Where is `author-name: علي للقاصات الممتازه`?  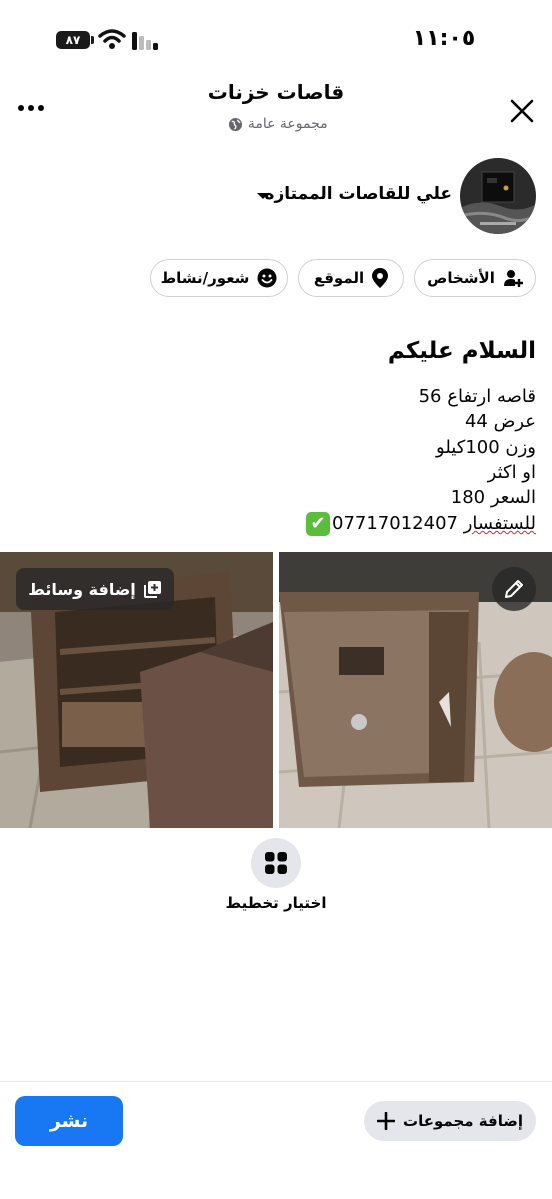 author-name: علي للقاصات الممتازه is located at coordinates (311, 194).